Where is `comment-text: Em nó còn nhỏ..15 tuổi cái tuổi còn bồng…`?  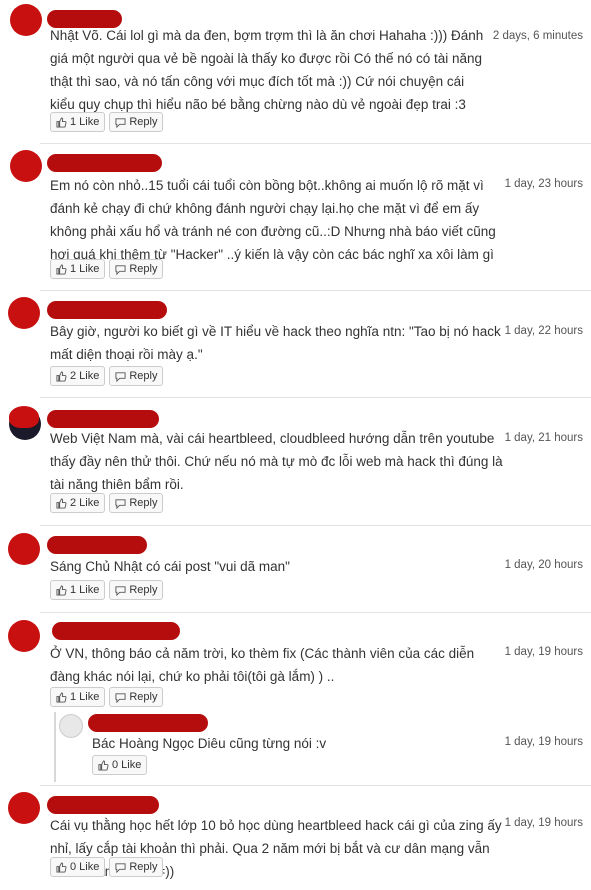 comment-text: Em nó còn nhỏ..15 tuổi cái tuổi còn bồng… is located at coordinates (273, 220).